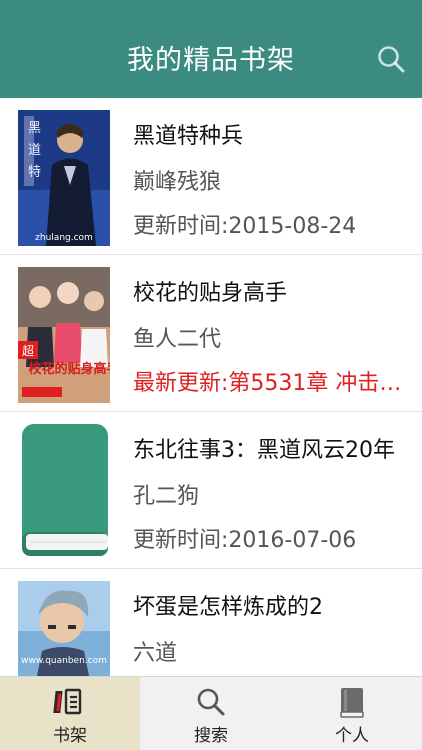 The width and height of the screenshot is (422, 750). What do you see at coordinates (155, 653) in the screenshot?
I see `book-author: 六道` at bounding box center [155, 653].